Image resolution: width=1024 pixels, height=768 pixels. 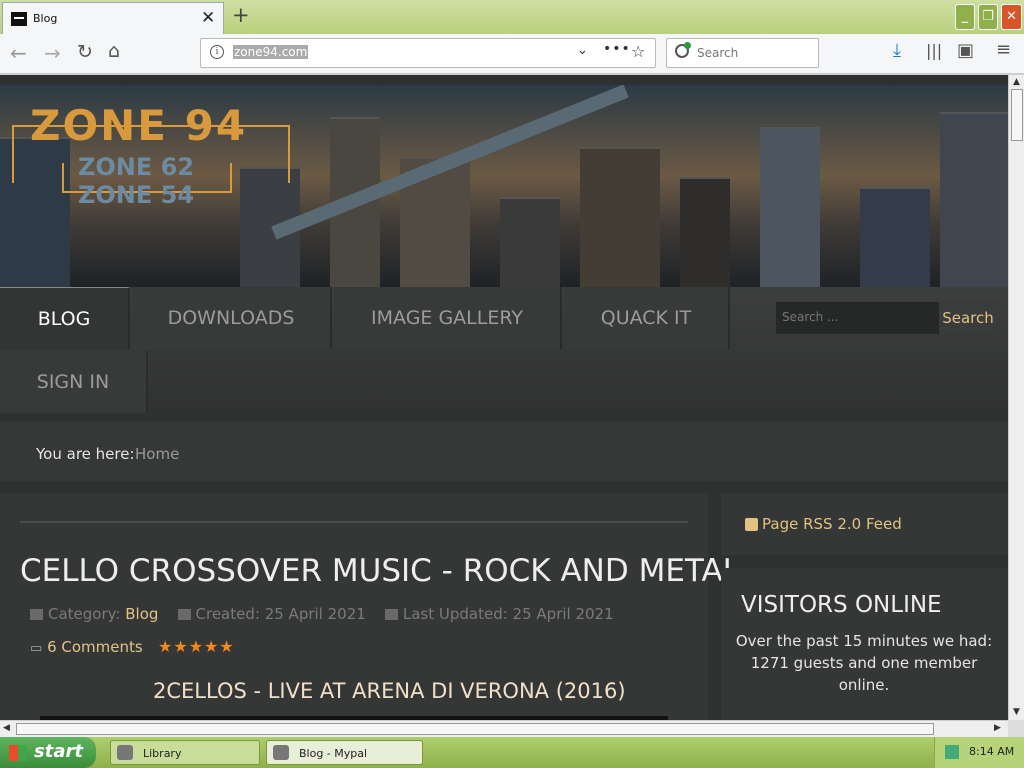 What do you see at coordinates (968, 318) in the screenshot?
I see `site-search-button: Search` at bounding box center [968, 318].